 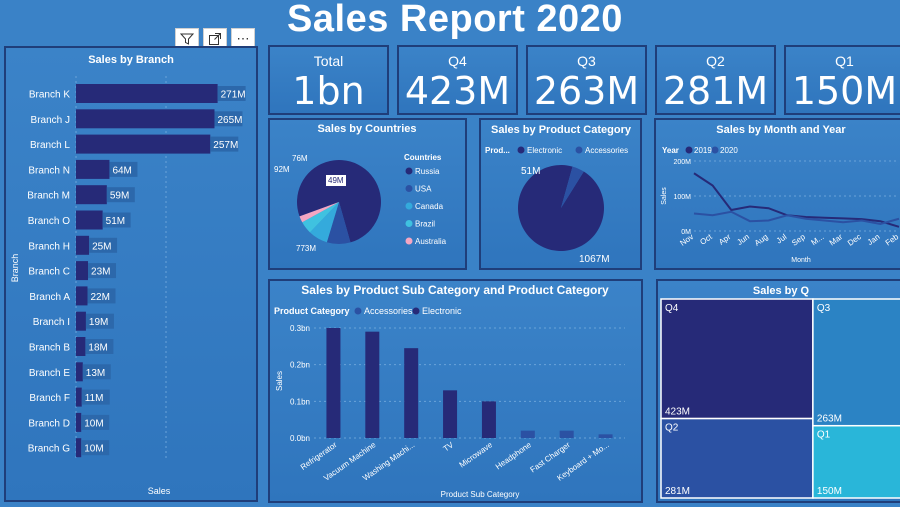 What do you see at coordinates (743, 239) in the screenshot?
I see `x-tick-label: Jun` at bounding box center [743, 239].